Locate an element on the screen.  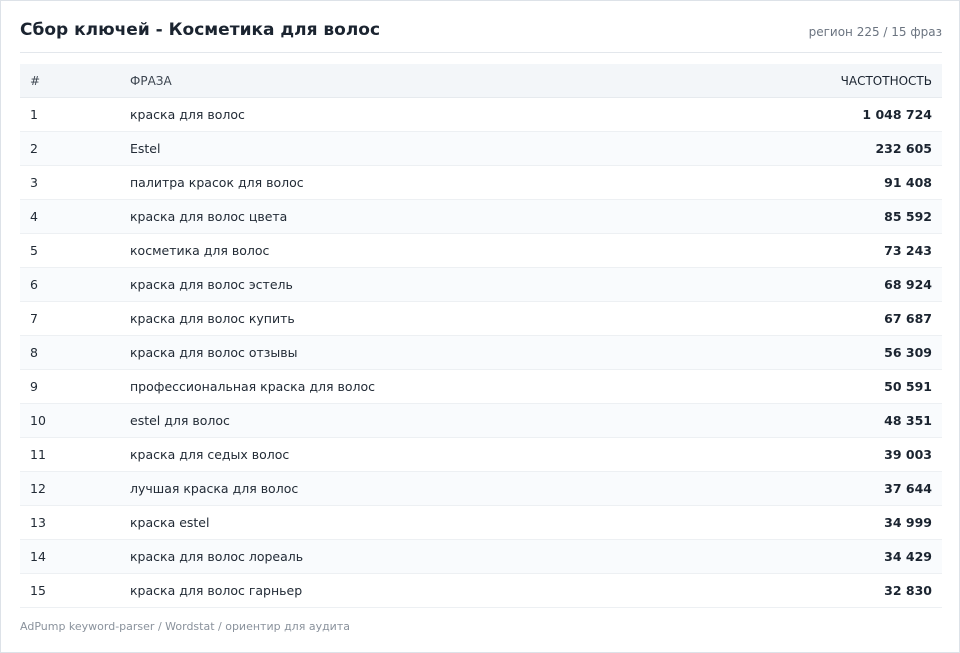
row-frequency: 1 048 724 is located at coordinates (811, 114).